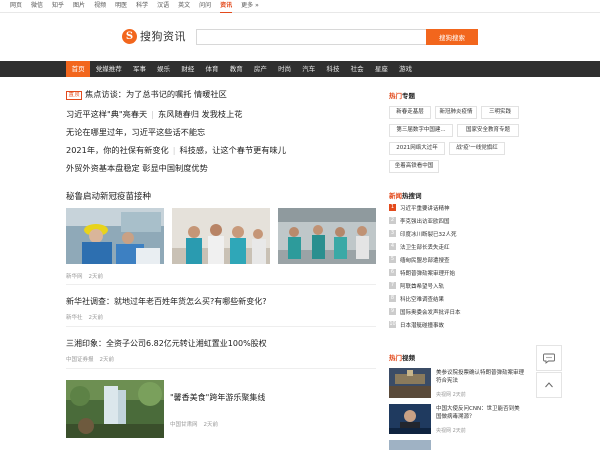  Describe the element at coordinates (156, 94) in the screenshot. I see `headline-text: 焦点访谈：为了总书记的嘱托 情暖社区` at that location.